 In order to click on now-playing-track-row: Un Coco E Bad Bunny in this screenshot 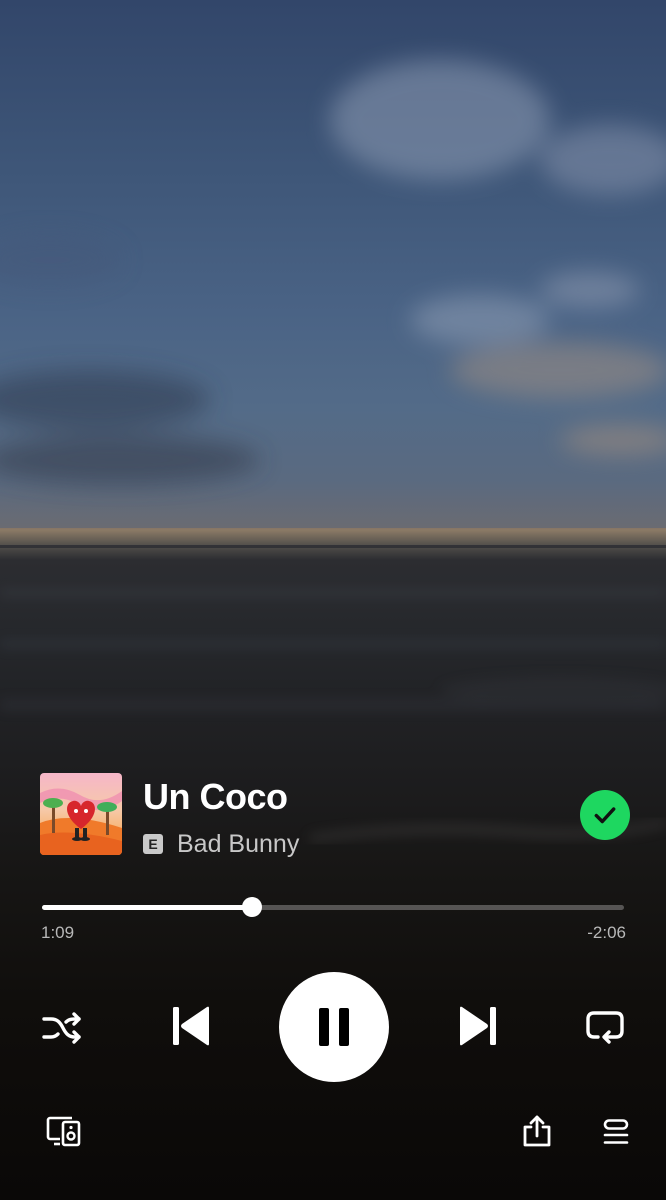, I will do `click(335, 816)`.